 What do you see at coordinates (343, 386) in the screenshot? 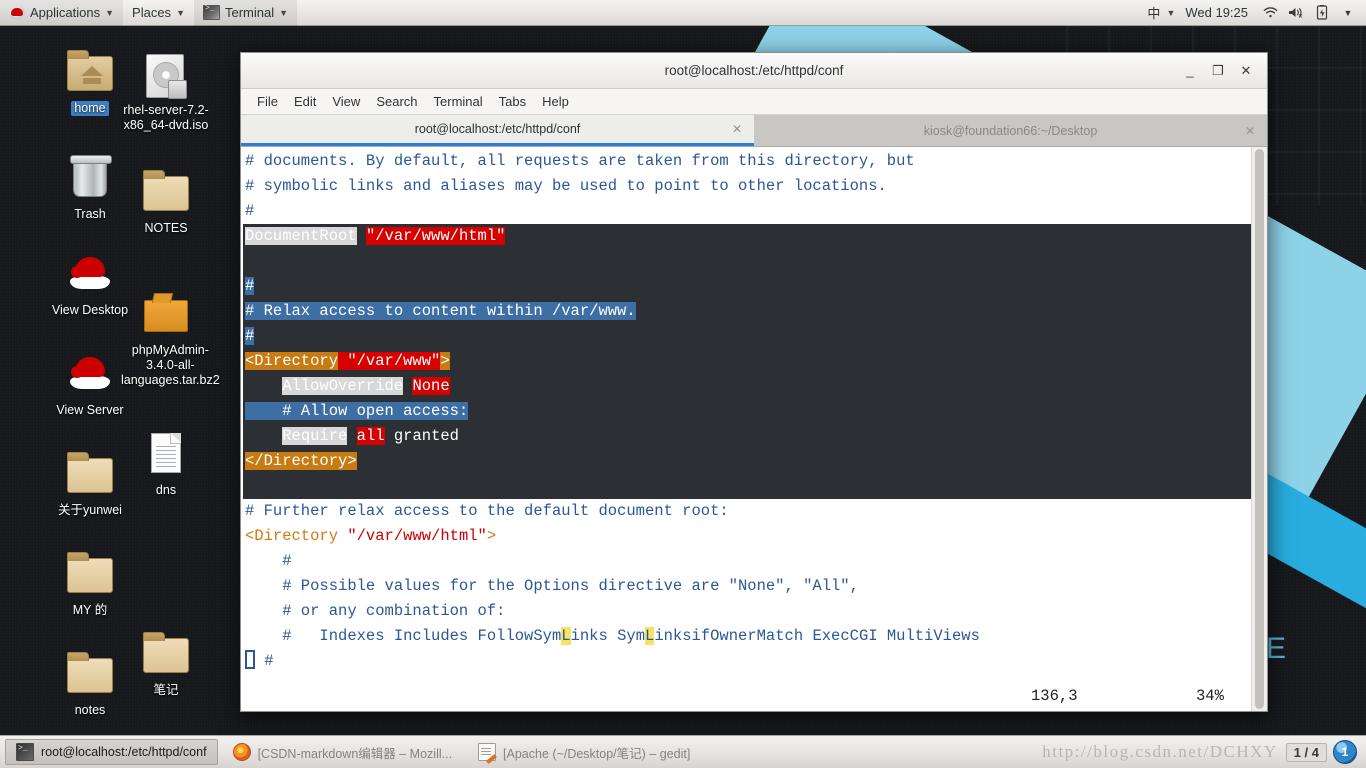
I see `terminal-text-segment: AllowOverride` at bounding box center [343, 386].